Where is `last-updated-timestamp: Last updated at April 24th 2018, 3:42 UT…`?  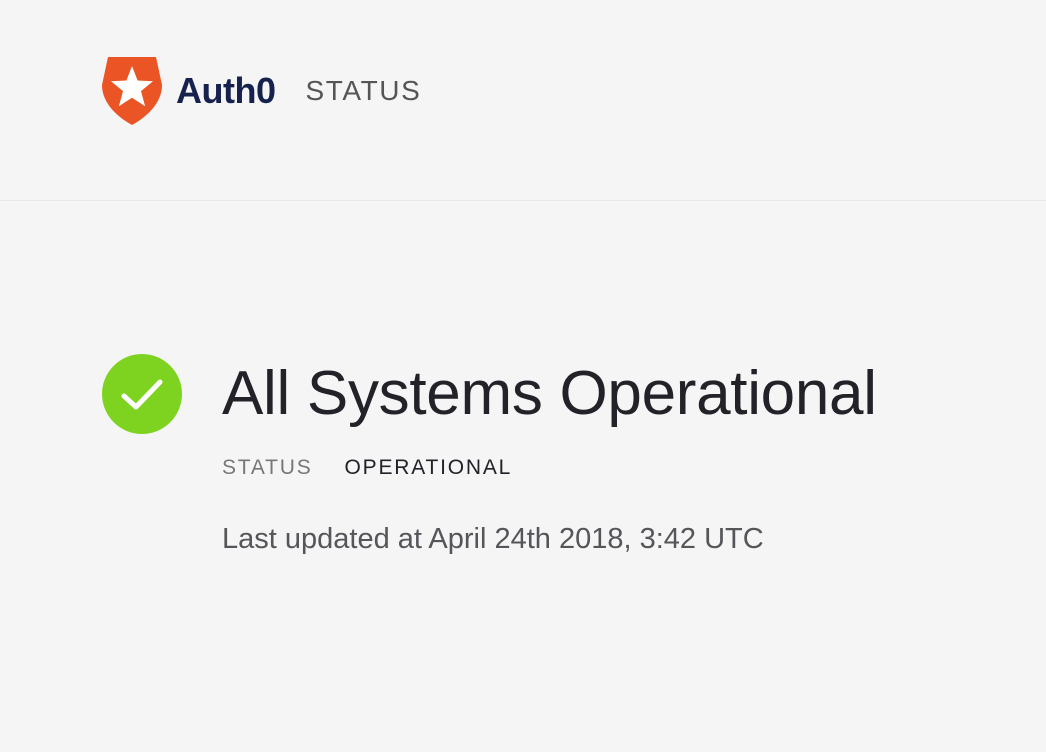 last-updated-timestamp: Last updated at April 24th 2018, 3:42 UT… is located at coordinates (493, 539).